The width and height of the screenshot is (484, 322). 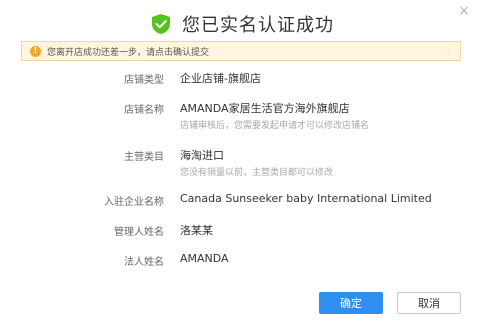 What do you see at coordinates (257, 173) in the screenshot?
I see `field-hint: 您没有销量以前，主营类目都可以修改` at bounding box center [257, 173].